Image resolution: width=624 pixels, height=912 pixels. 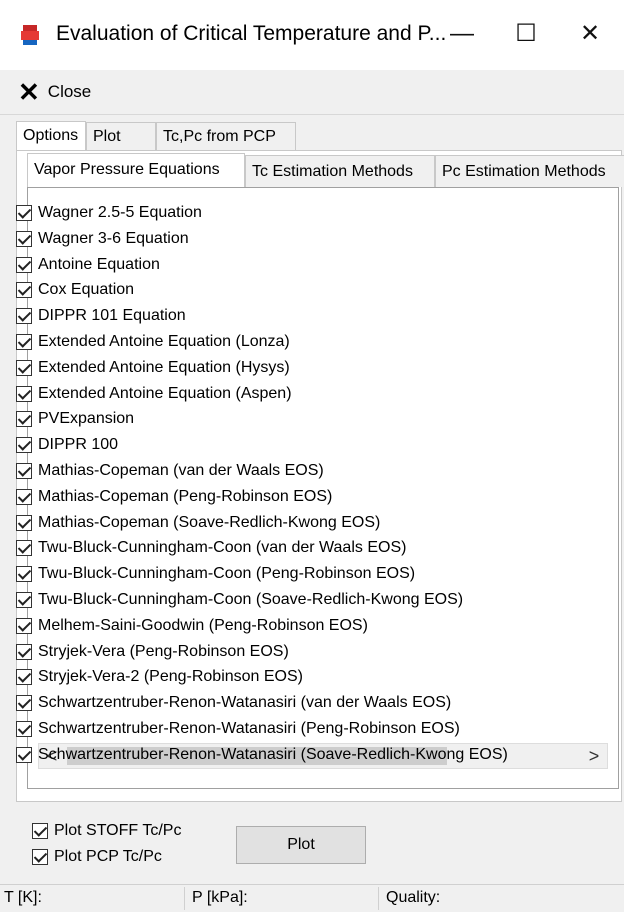 What do you see at coordinates (164, 341) in the screenshot?
I see `equation-label: Extended Antoine Equation (Lonza)` at bounding box center [164, 341].